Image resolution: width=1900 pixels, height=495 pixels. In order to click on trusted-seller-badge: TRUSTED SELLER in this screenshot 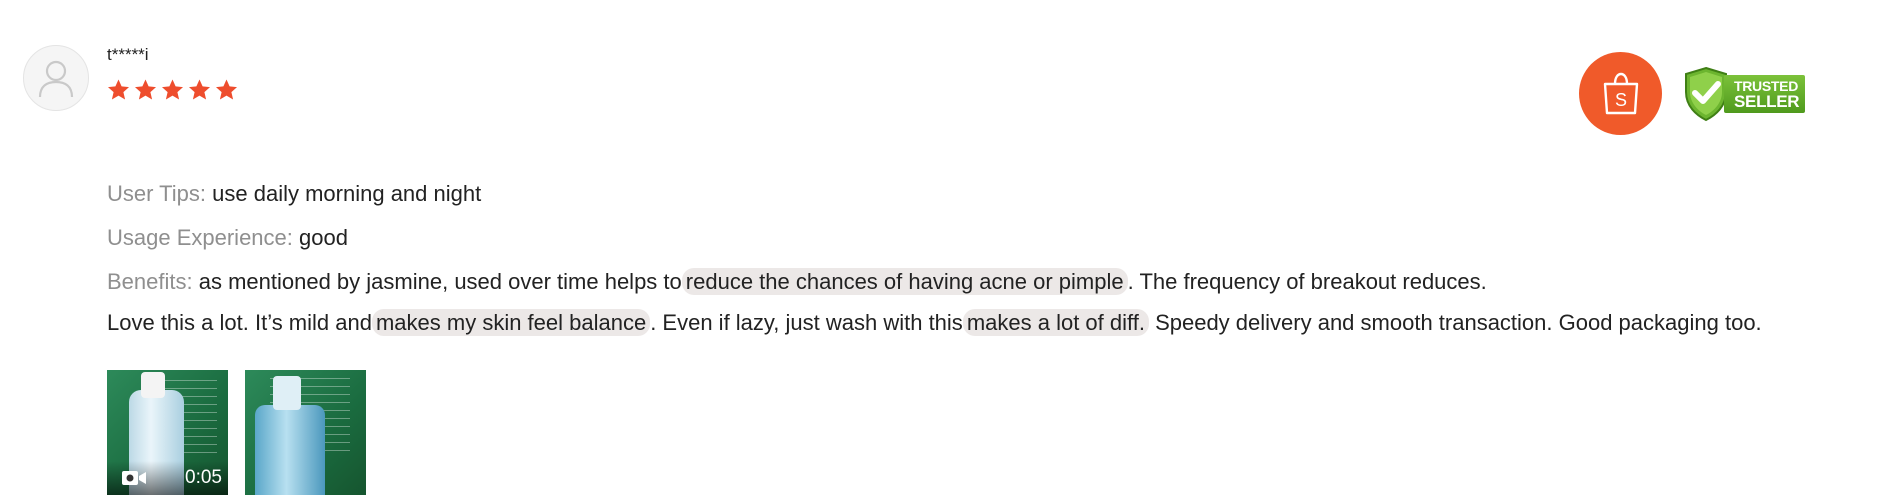, I will do `click(1744, 94)`.